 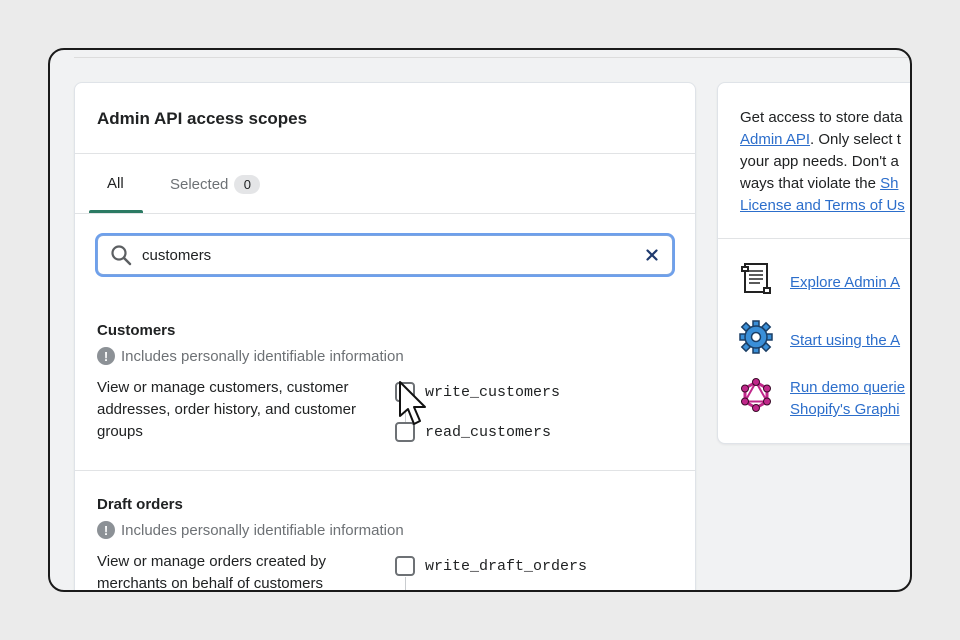 What do you see at coordinates (847, 399) in the screenshot?
I see `run-demo-queries-link: Run demo querie Shopify's Graphi` at bounding box center [847, 399].